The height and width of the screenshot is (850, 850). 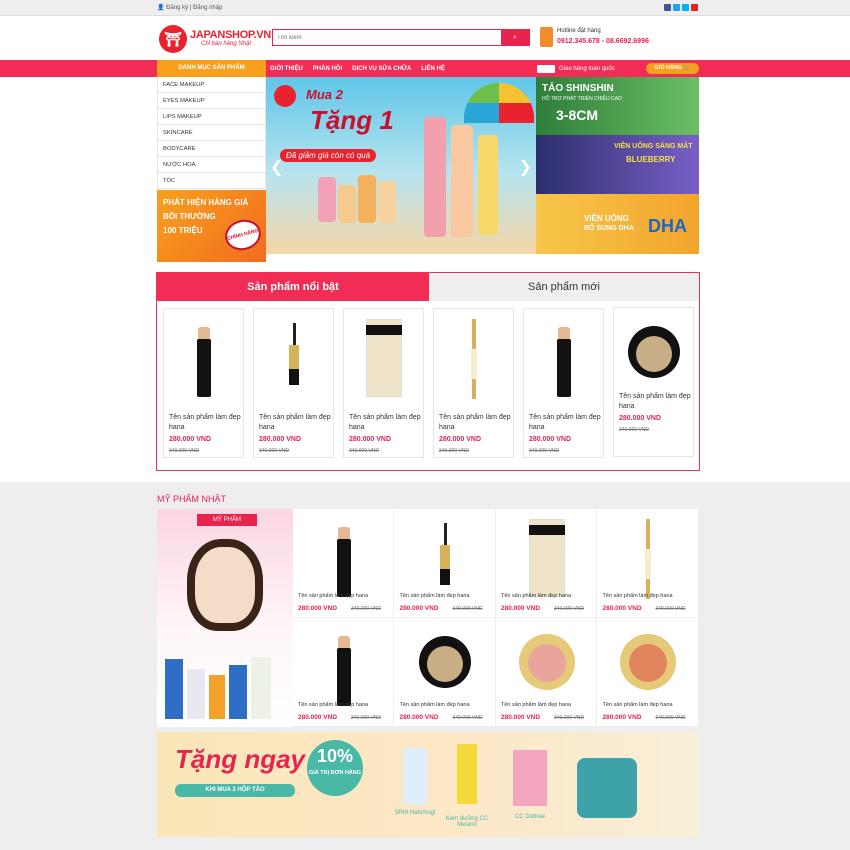 What do you see at coordinates (401, 165) in the screenshot?
I see `hero-slider: Mua 2 Tặng 1 Đã giảm giá còn có quà ❮ ❯` at bounding box center [401, 165].